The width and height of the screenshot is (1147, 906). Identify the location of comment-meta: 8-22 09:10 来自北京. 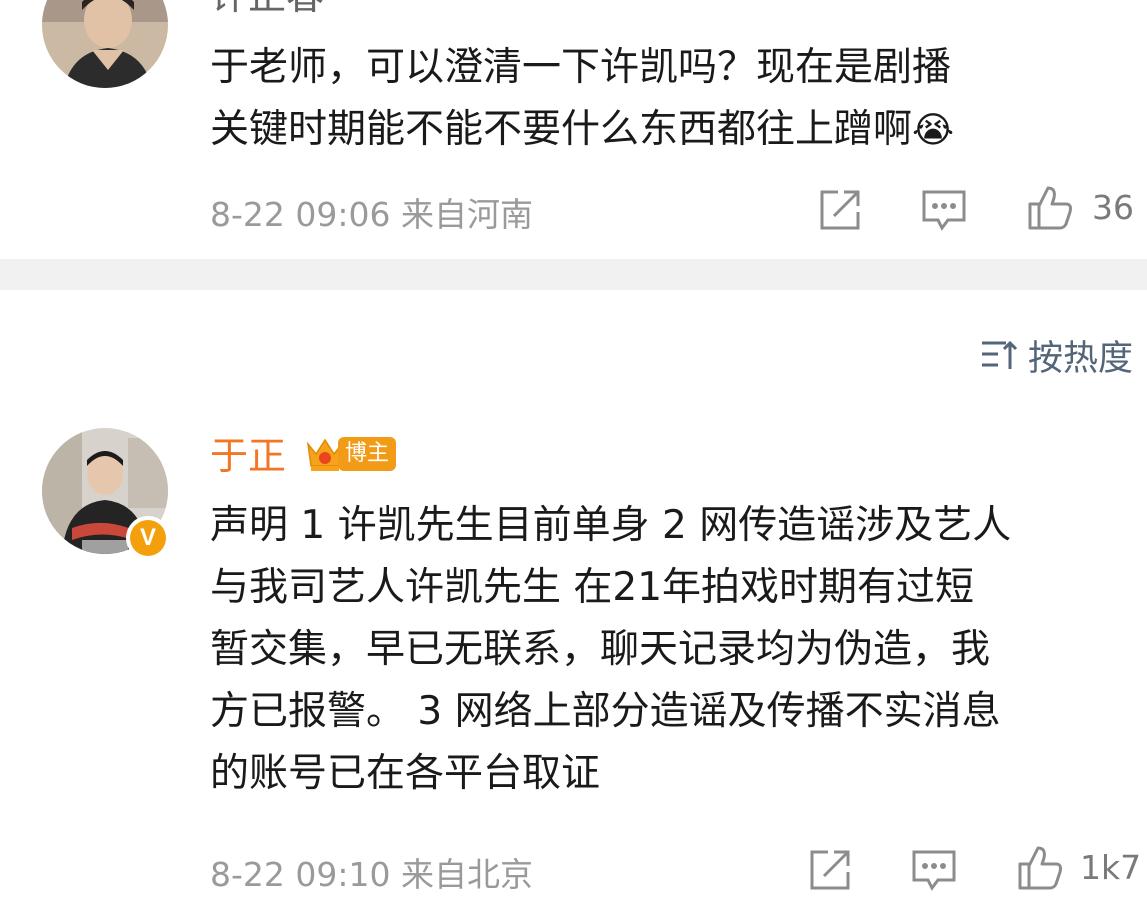
(371, 874).